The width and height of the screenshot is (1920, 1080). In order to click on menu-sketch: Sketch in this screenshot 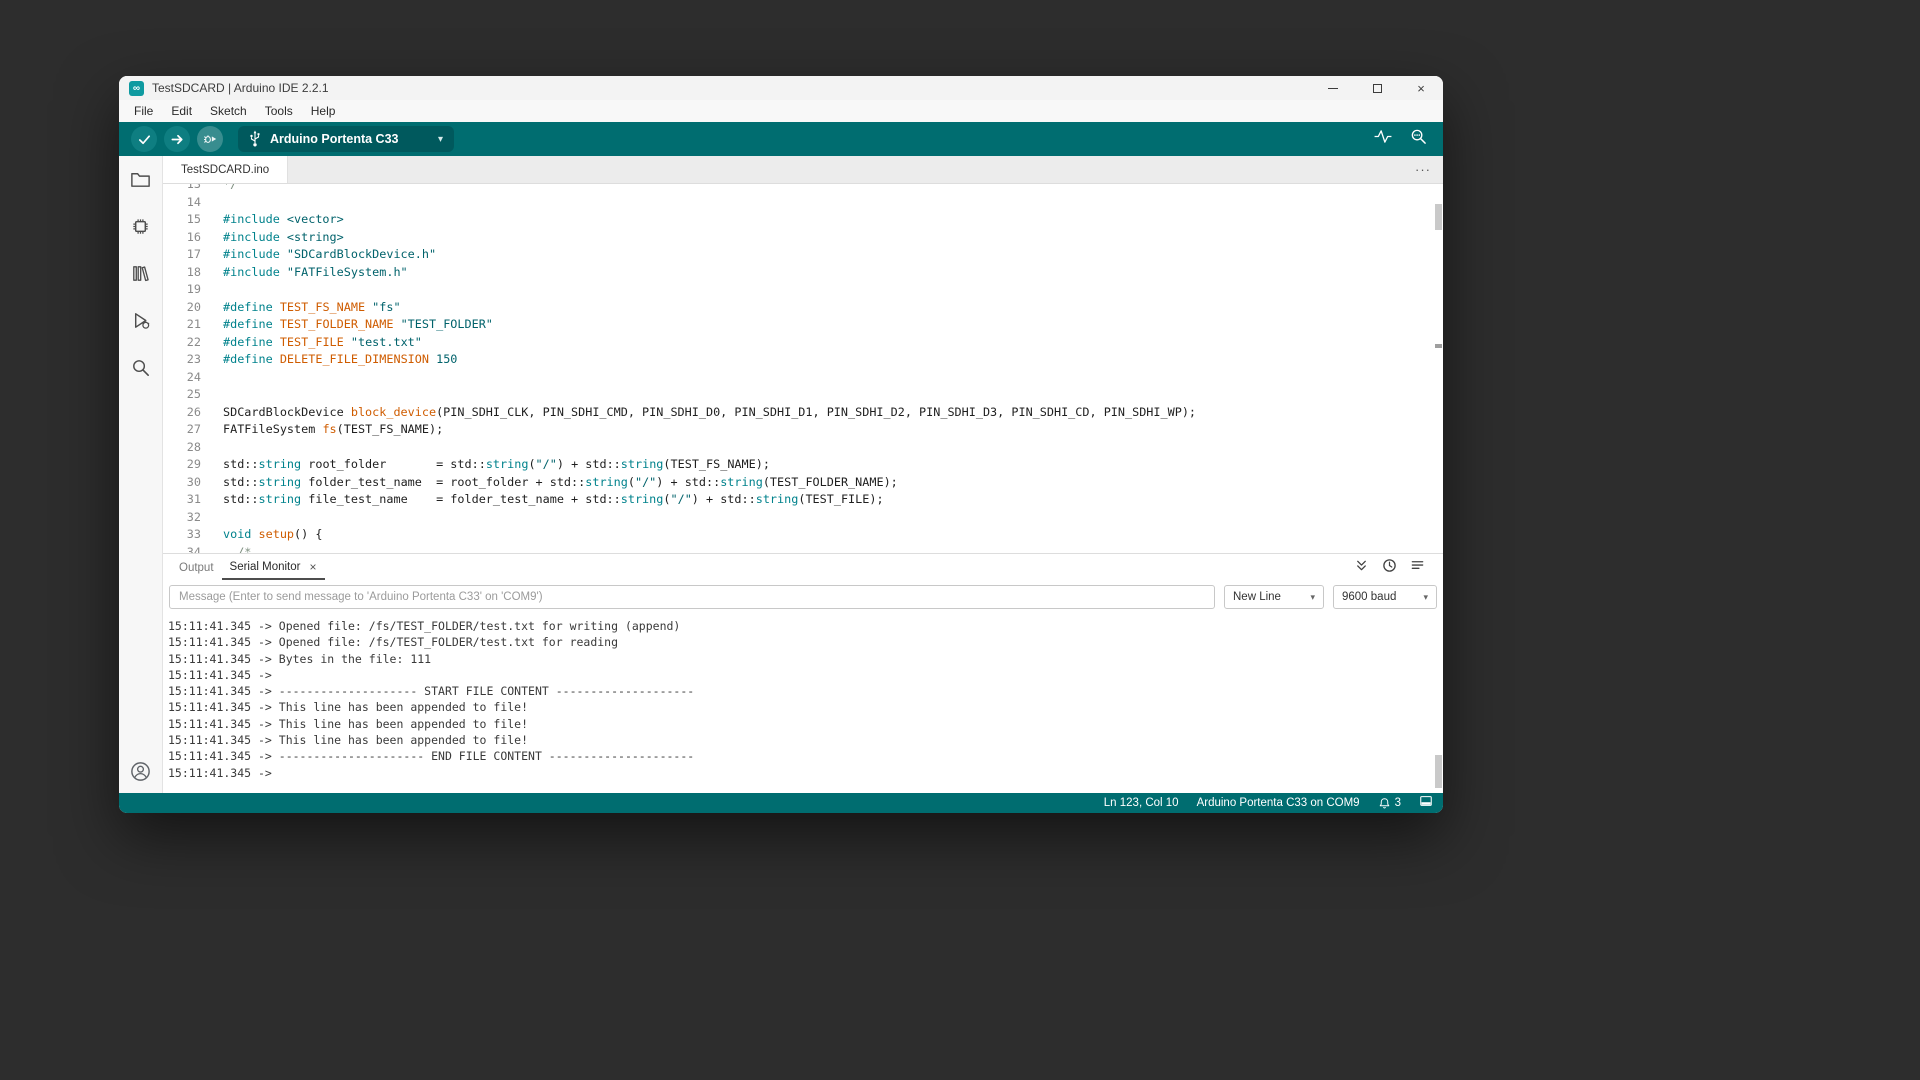, I will do `click(228, 111)`.